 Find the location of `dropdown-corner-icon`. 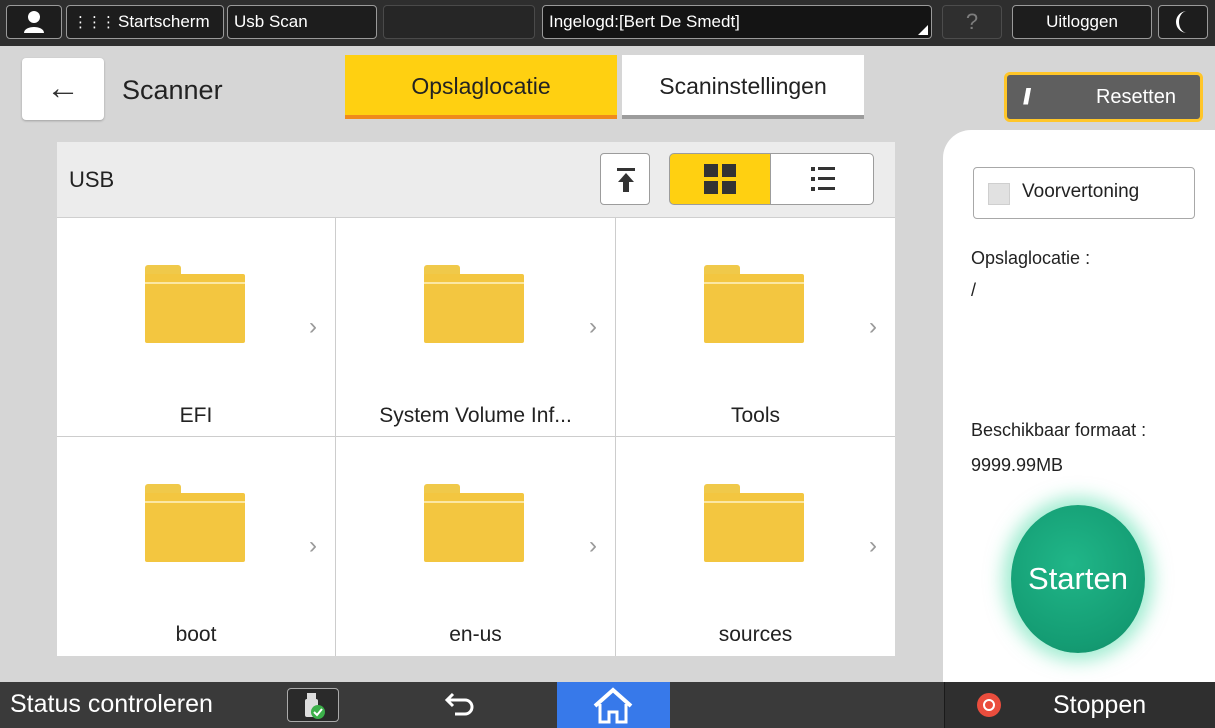

dropdown-corner-icon is located at coordinates (923, 30).